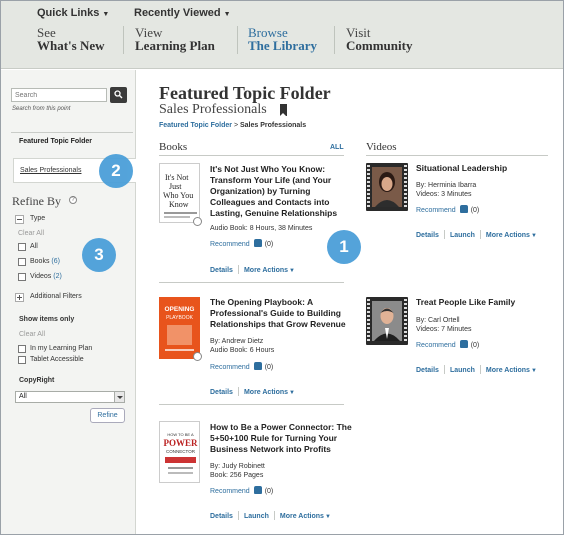  I want to click on learning-plan-label: In my Learning Plan, so click(61, 348).